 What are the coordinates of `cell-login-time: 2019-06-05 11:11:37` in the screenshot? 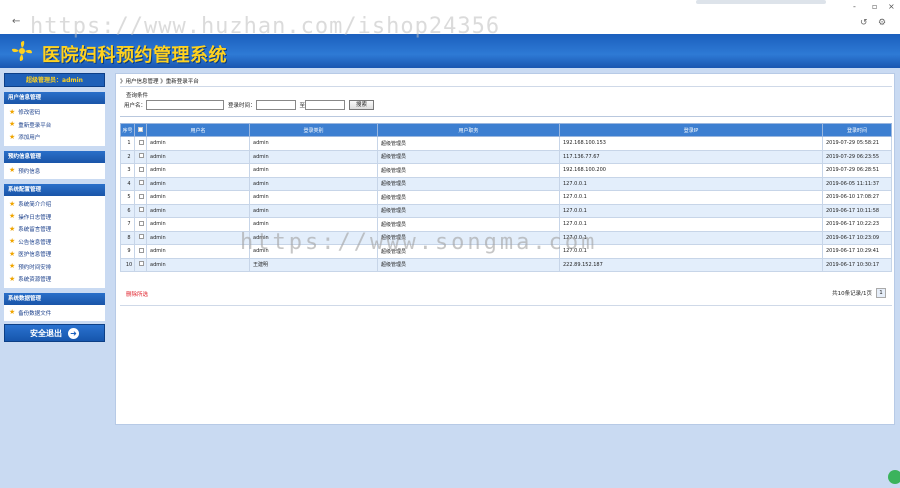 It's located at (857, 183).